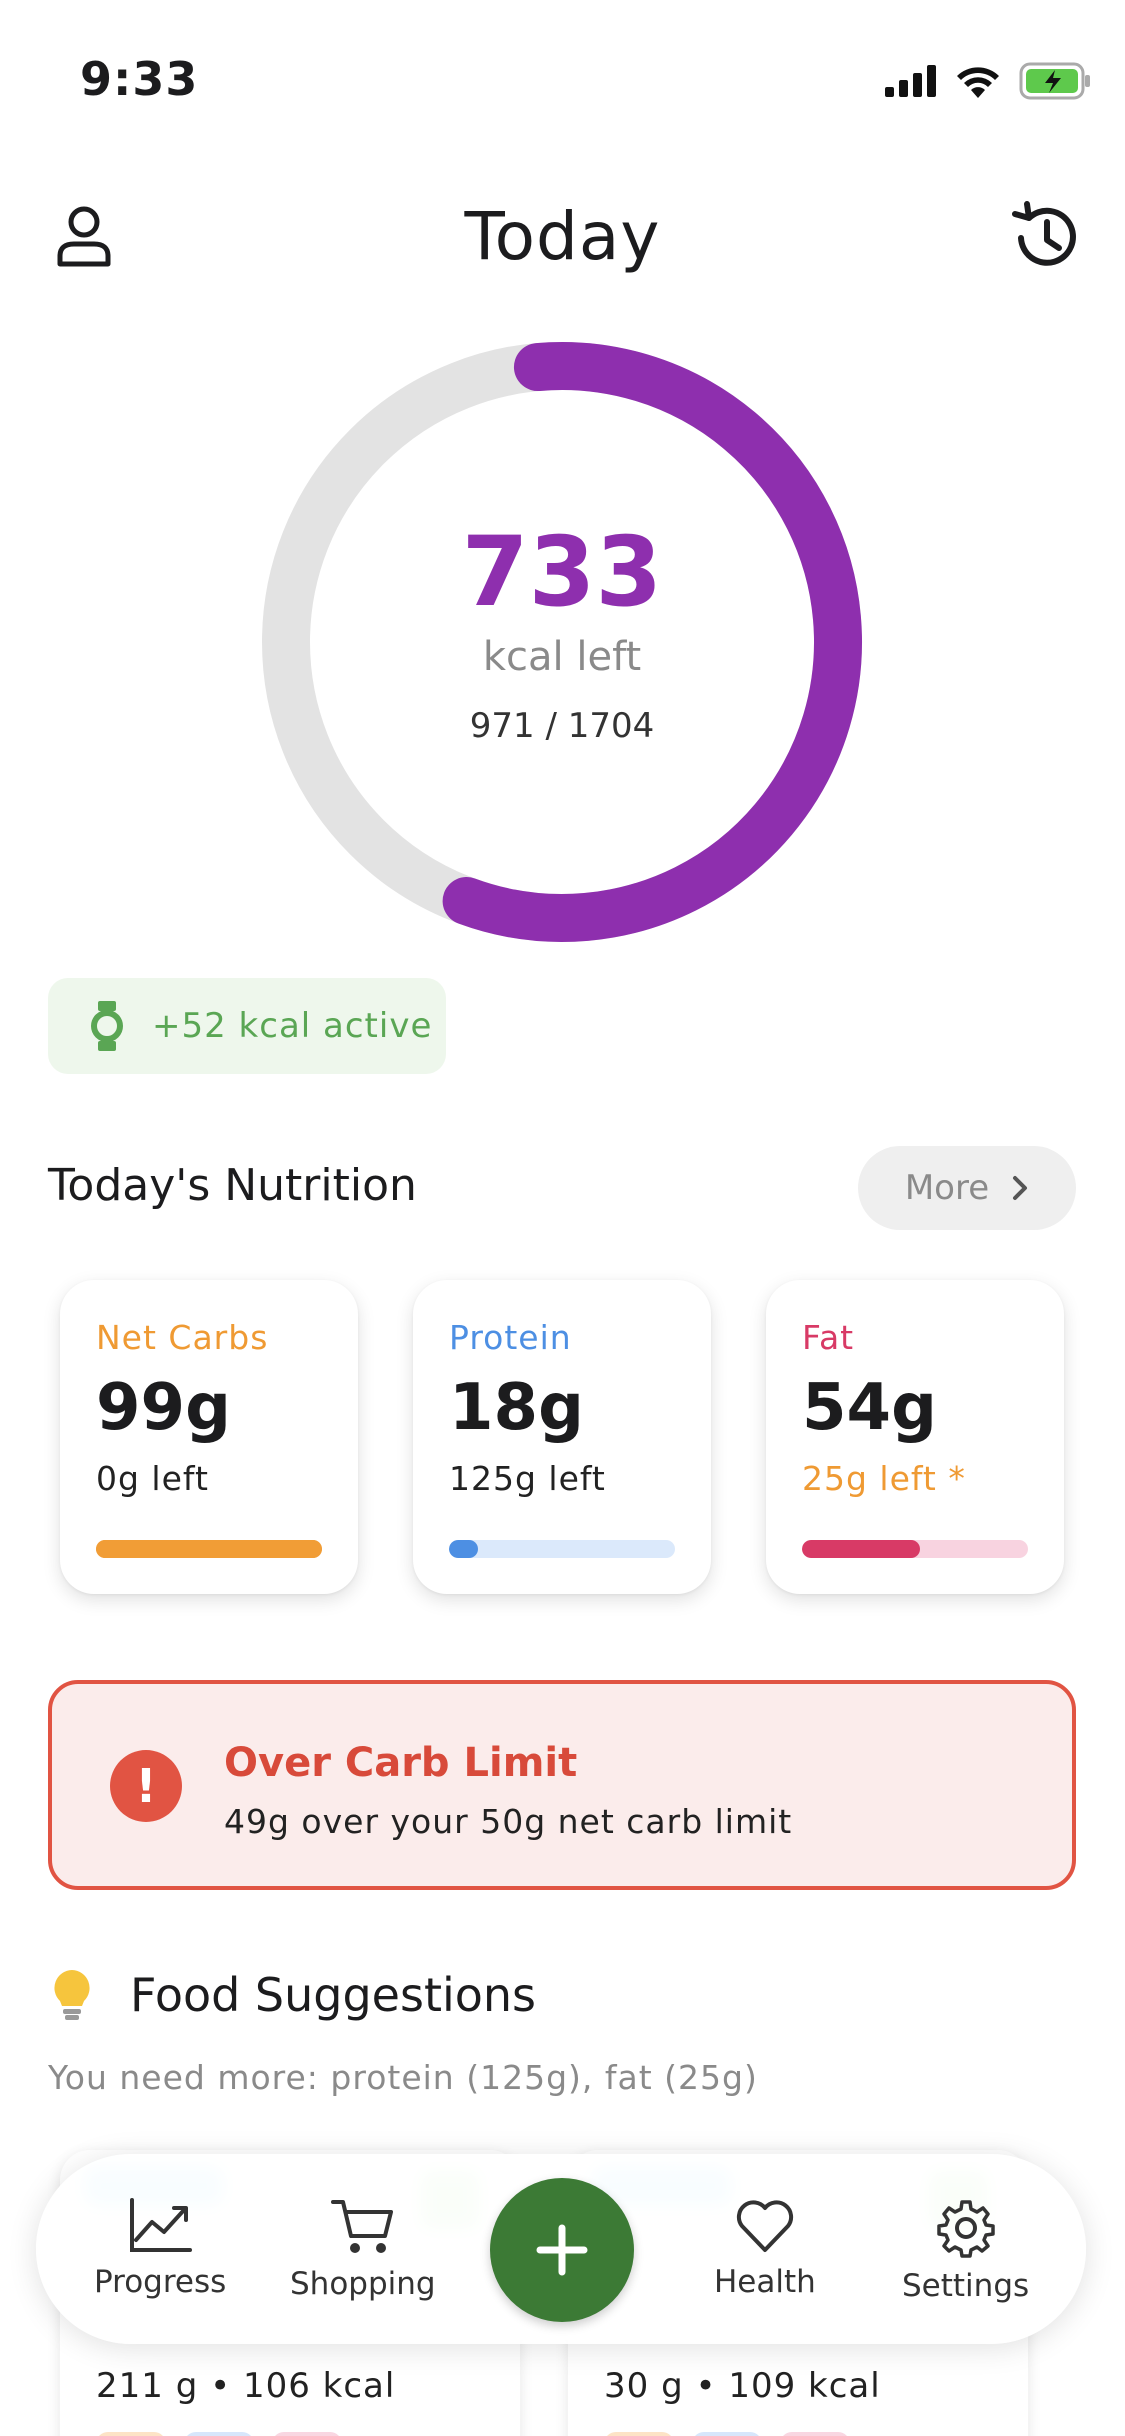  Describe the element at coordinates (72, 1995) in the screenshot. I see `lightbulb-icon` at that location.